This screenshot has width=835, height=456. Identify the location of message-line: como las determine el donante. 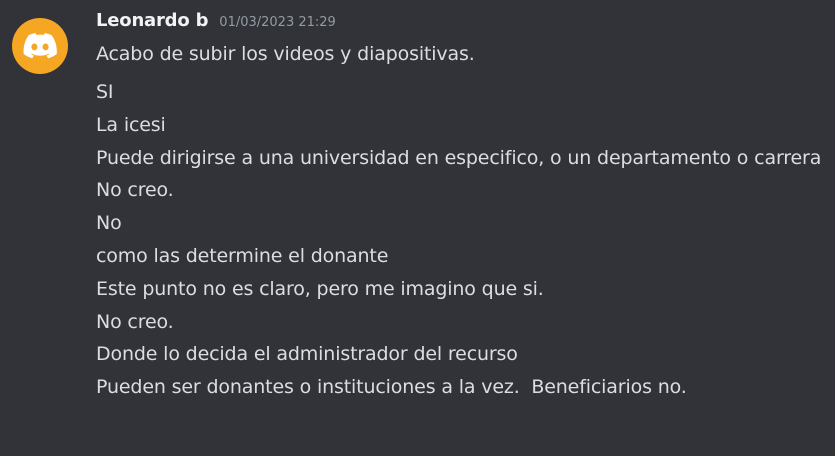
(242, 255).